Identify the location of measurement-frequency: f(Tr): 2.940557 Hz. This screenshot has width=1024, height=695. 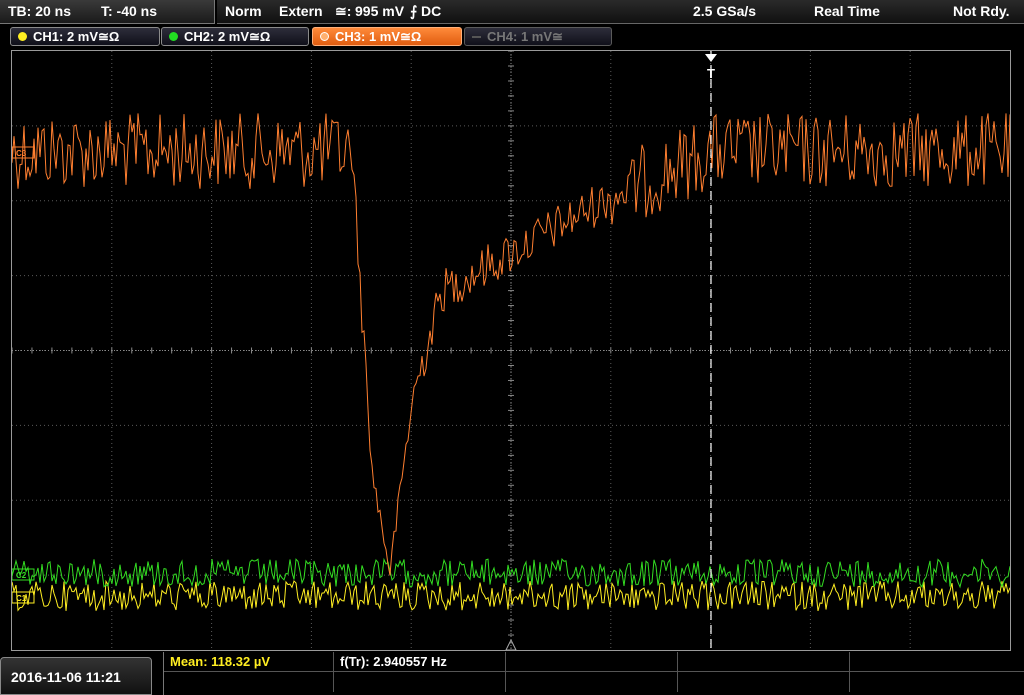
(420, 662).